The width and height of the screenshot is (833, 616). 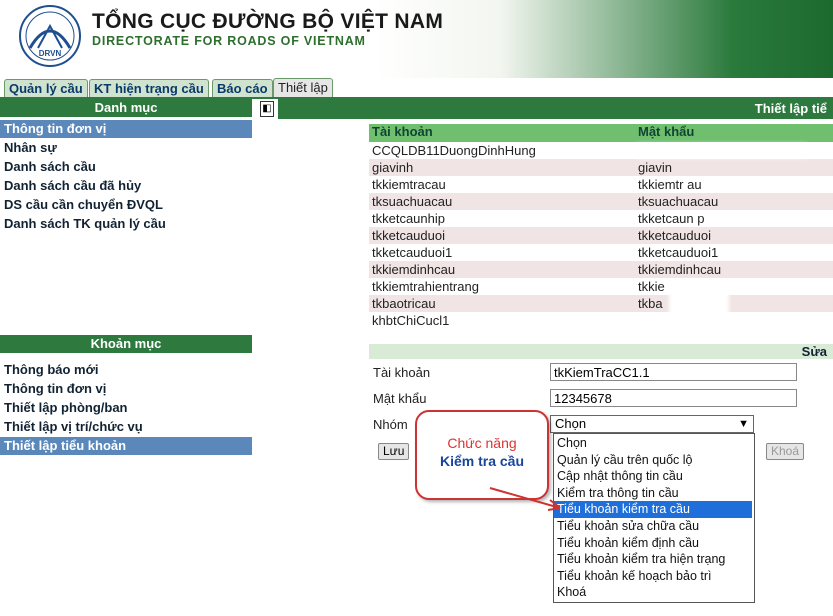 I want to click on cell-account: tkbaotricau, so click(x=404, y=303).